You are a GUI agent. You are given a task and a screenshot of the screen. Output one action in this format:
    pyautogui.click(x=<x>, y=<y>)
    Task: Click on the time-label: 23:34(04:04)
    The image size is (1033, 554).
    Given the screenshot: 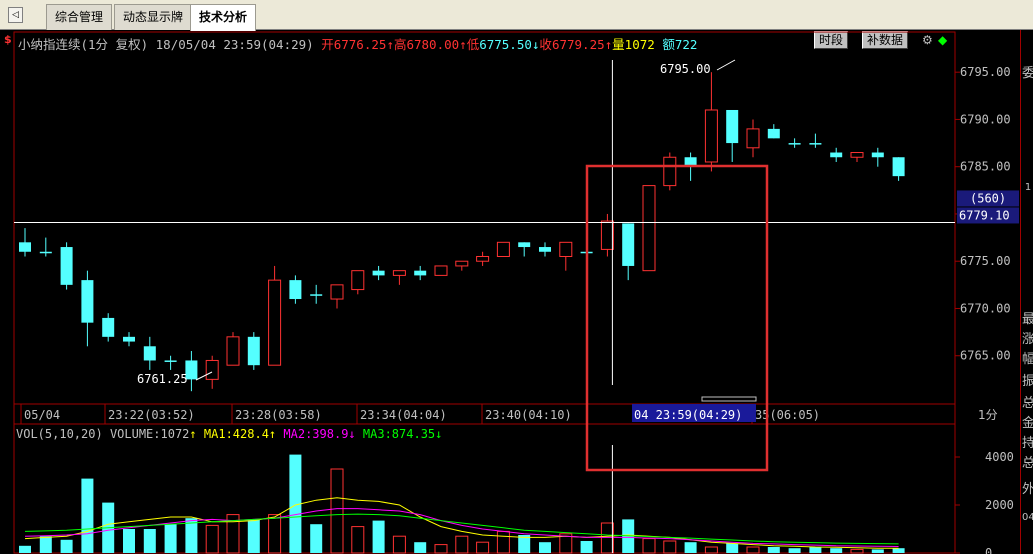 What is the action you would take?
    pyautogui.click(x=403, y=415)
    